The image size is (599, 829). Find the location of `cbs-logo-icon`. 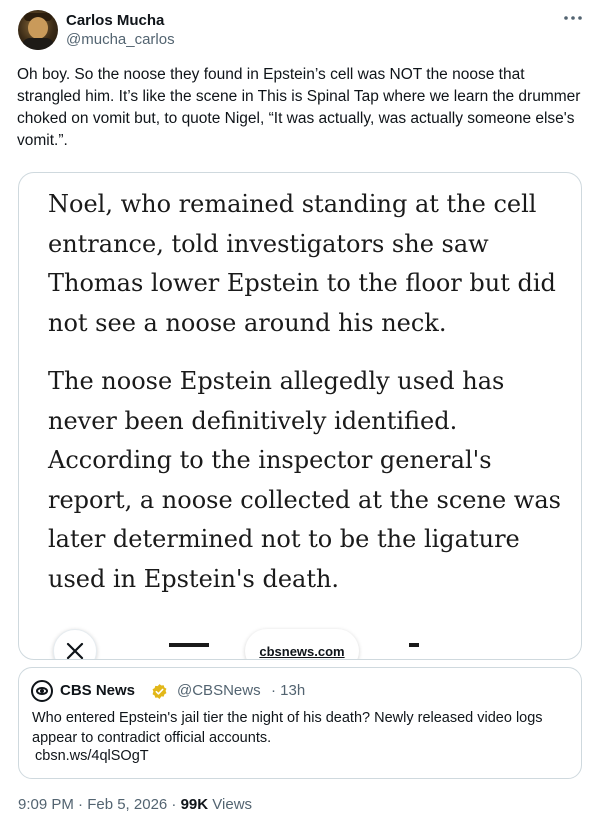

cbs-logo-icon is located at coordinates (42, 691).